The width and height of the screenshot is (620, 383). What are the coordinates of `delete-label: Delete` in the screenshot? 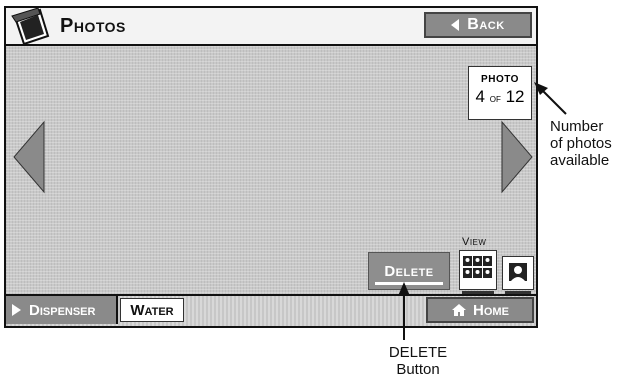 It's located at (409, 271).